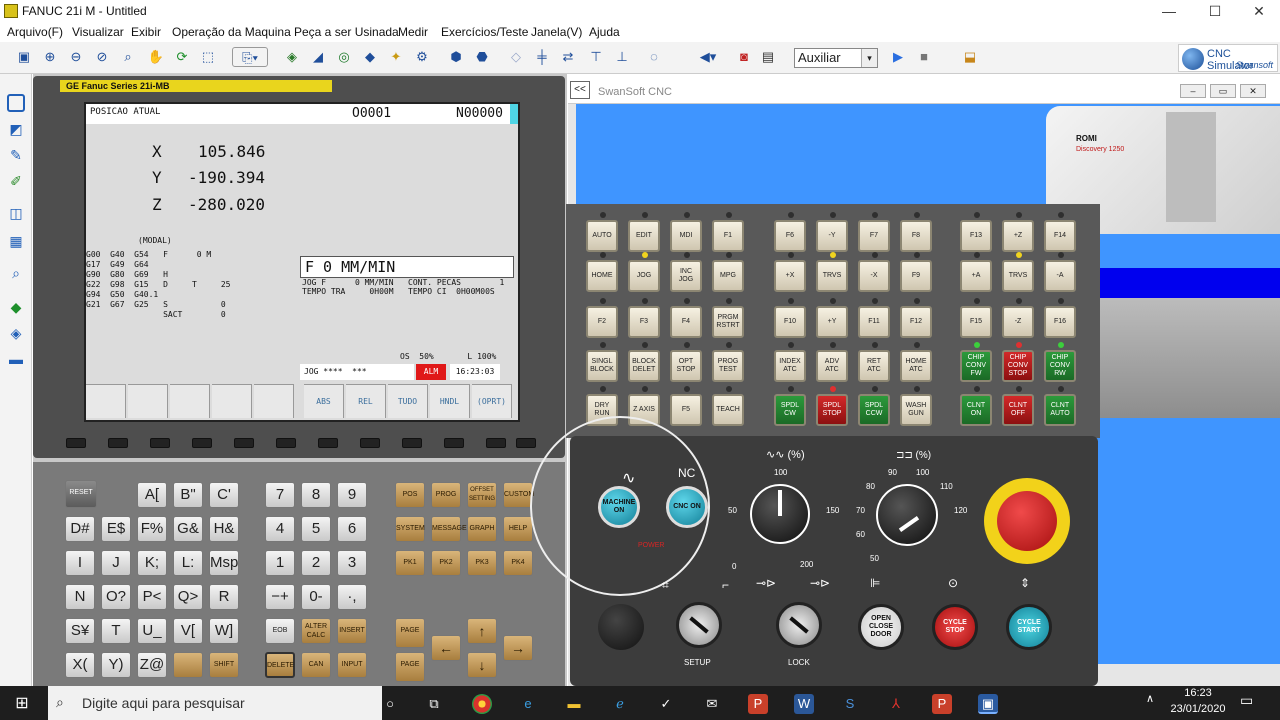  Describe the element at coordinates (526, 443) in the screenshot. I see `right-arrow-softkey` at that location.